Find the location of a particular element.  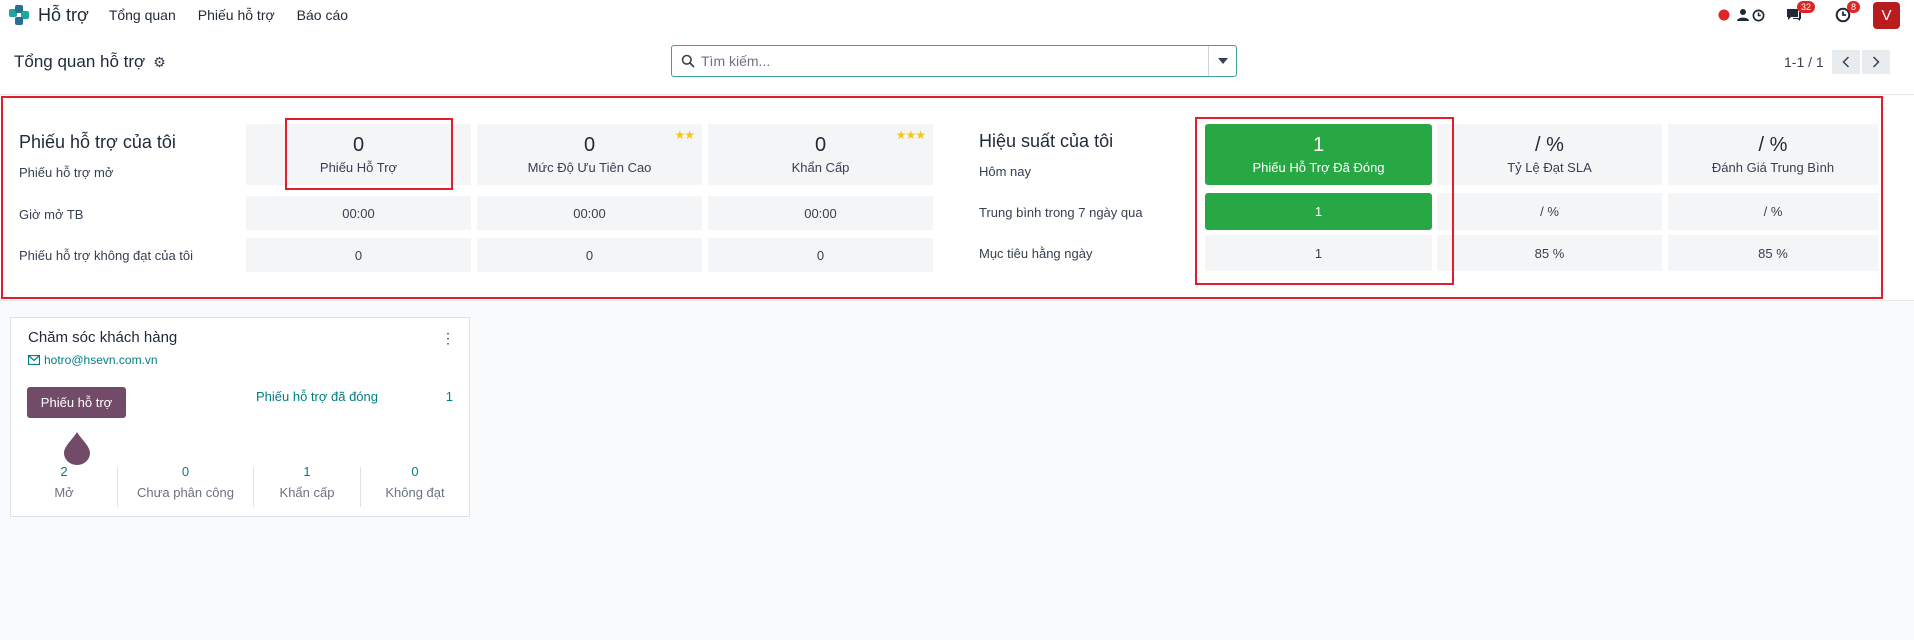

messages-icon: 32 is located at coordinates (1800, 12).